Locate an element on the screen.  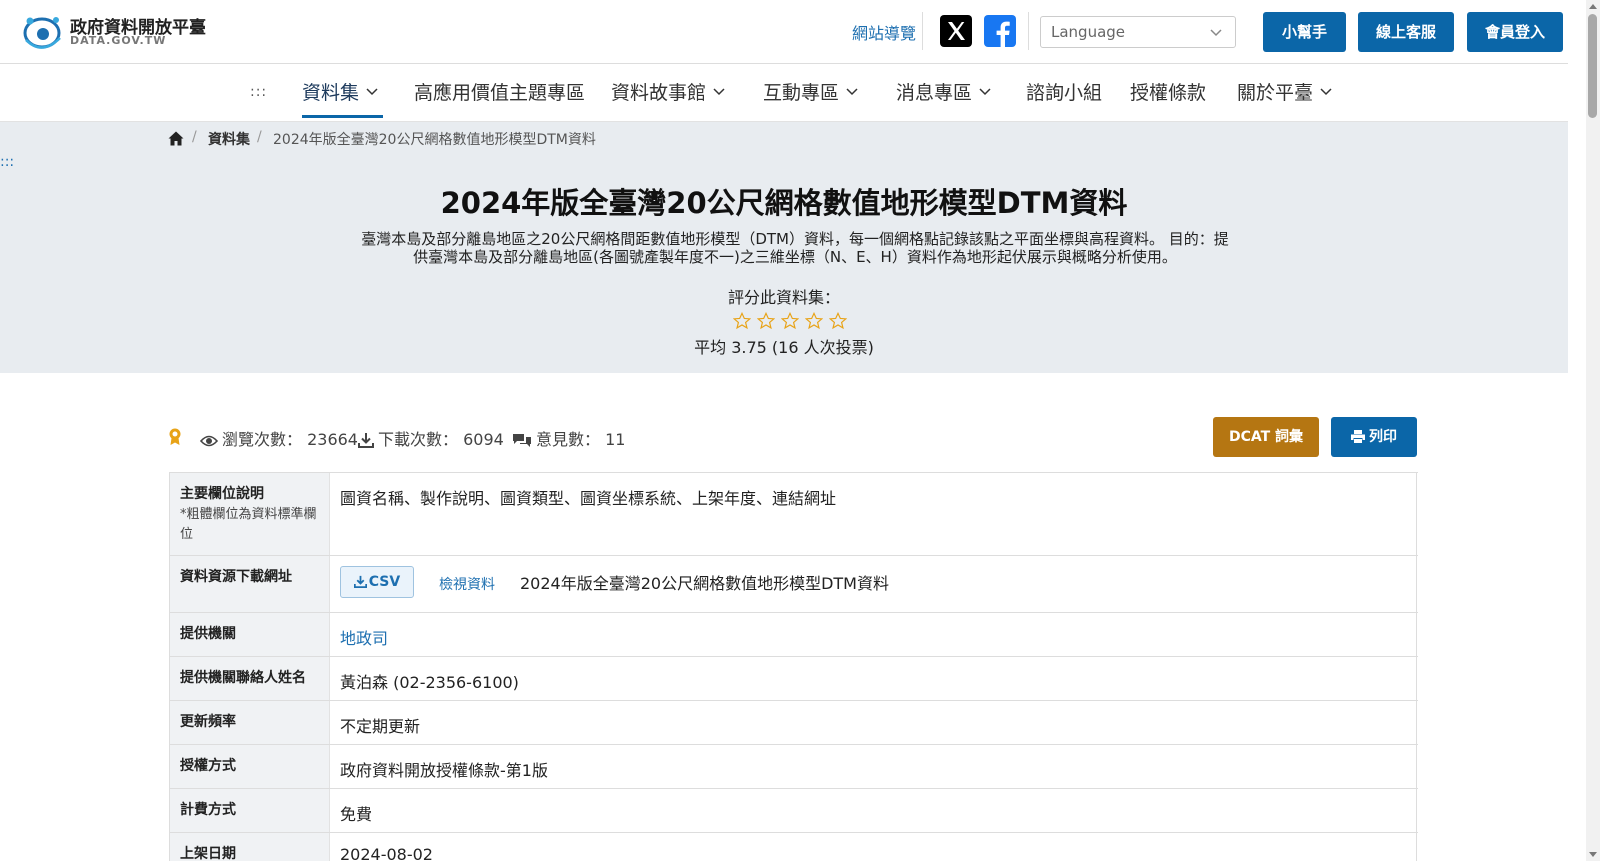
rating-average: 平均 3.75 (16 人次投票) is located at coordinates (784, 347).